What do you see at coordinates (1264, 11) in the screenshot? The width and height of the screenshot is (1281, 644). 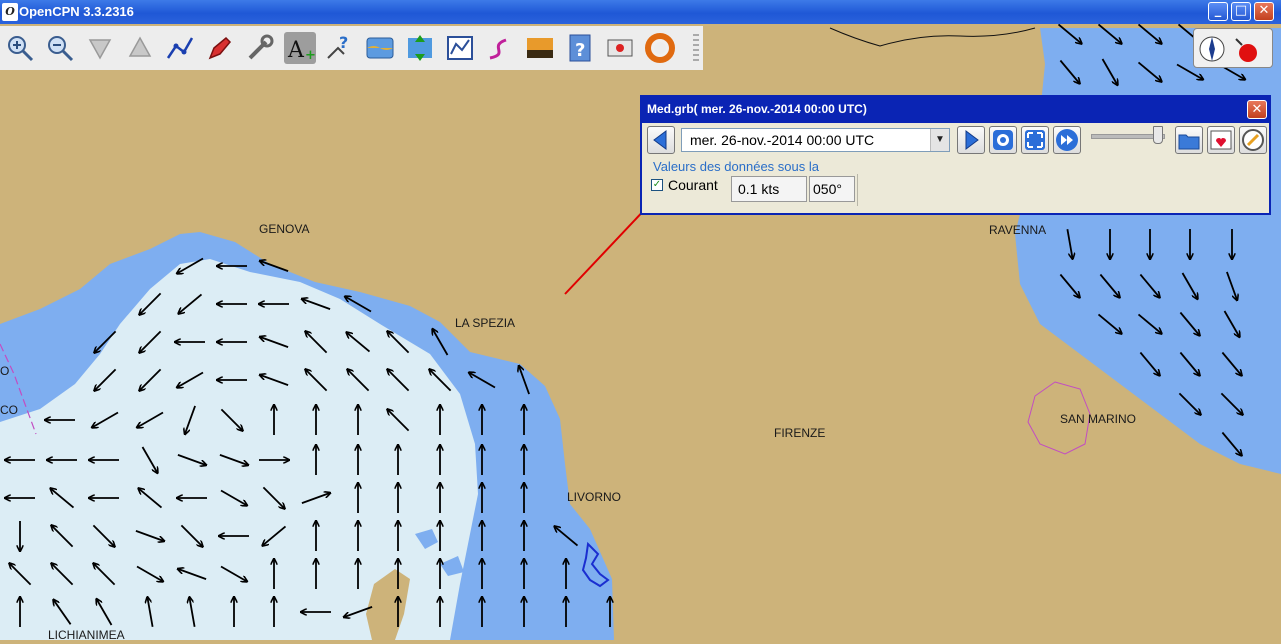 I see `close-button: ✕` at bounding box center [1264, 11].